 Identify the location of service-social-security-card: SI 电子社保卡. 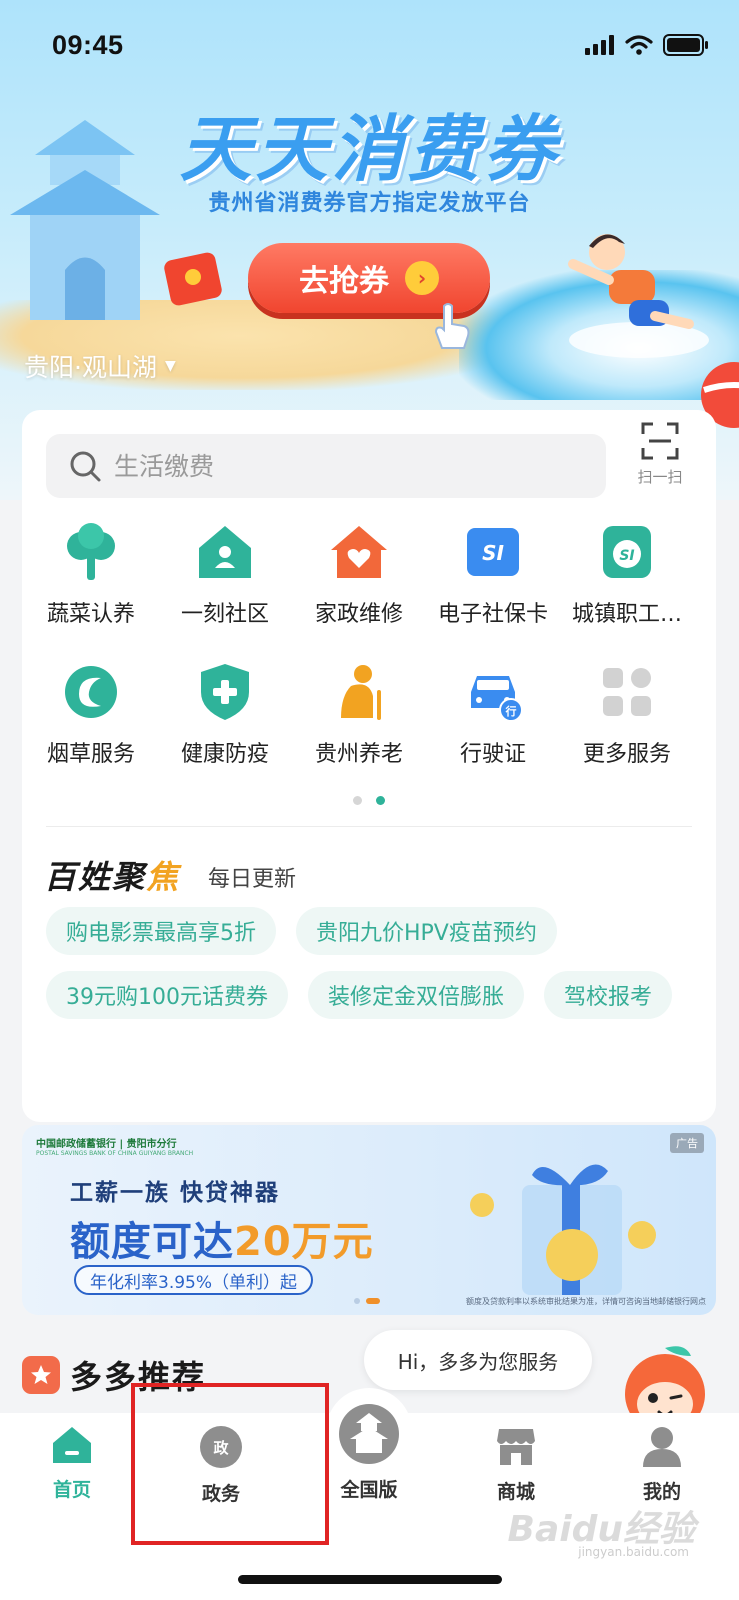
(493, 588).